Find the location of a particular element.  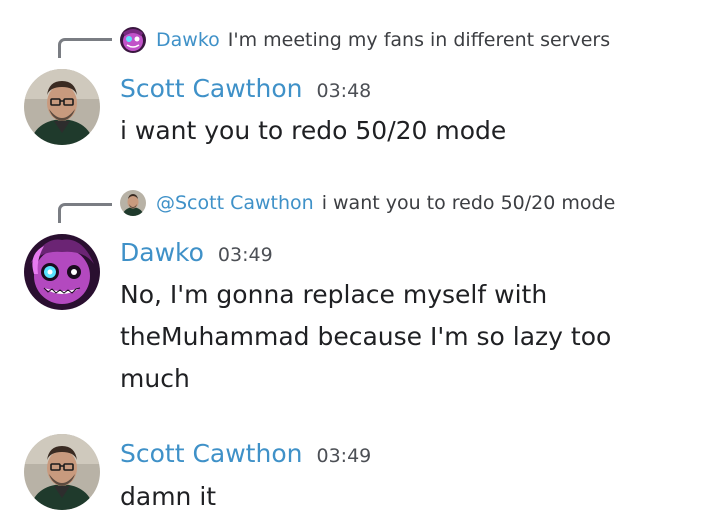

message-header: Scott Cawthon 03:49 is located at coordinates (245, 457).